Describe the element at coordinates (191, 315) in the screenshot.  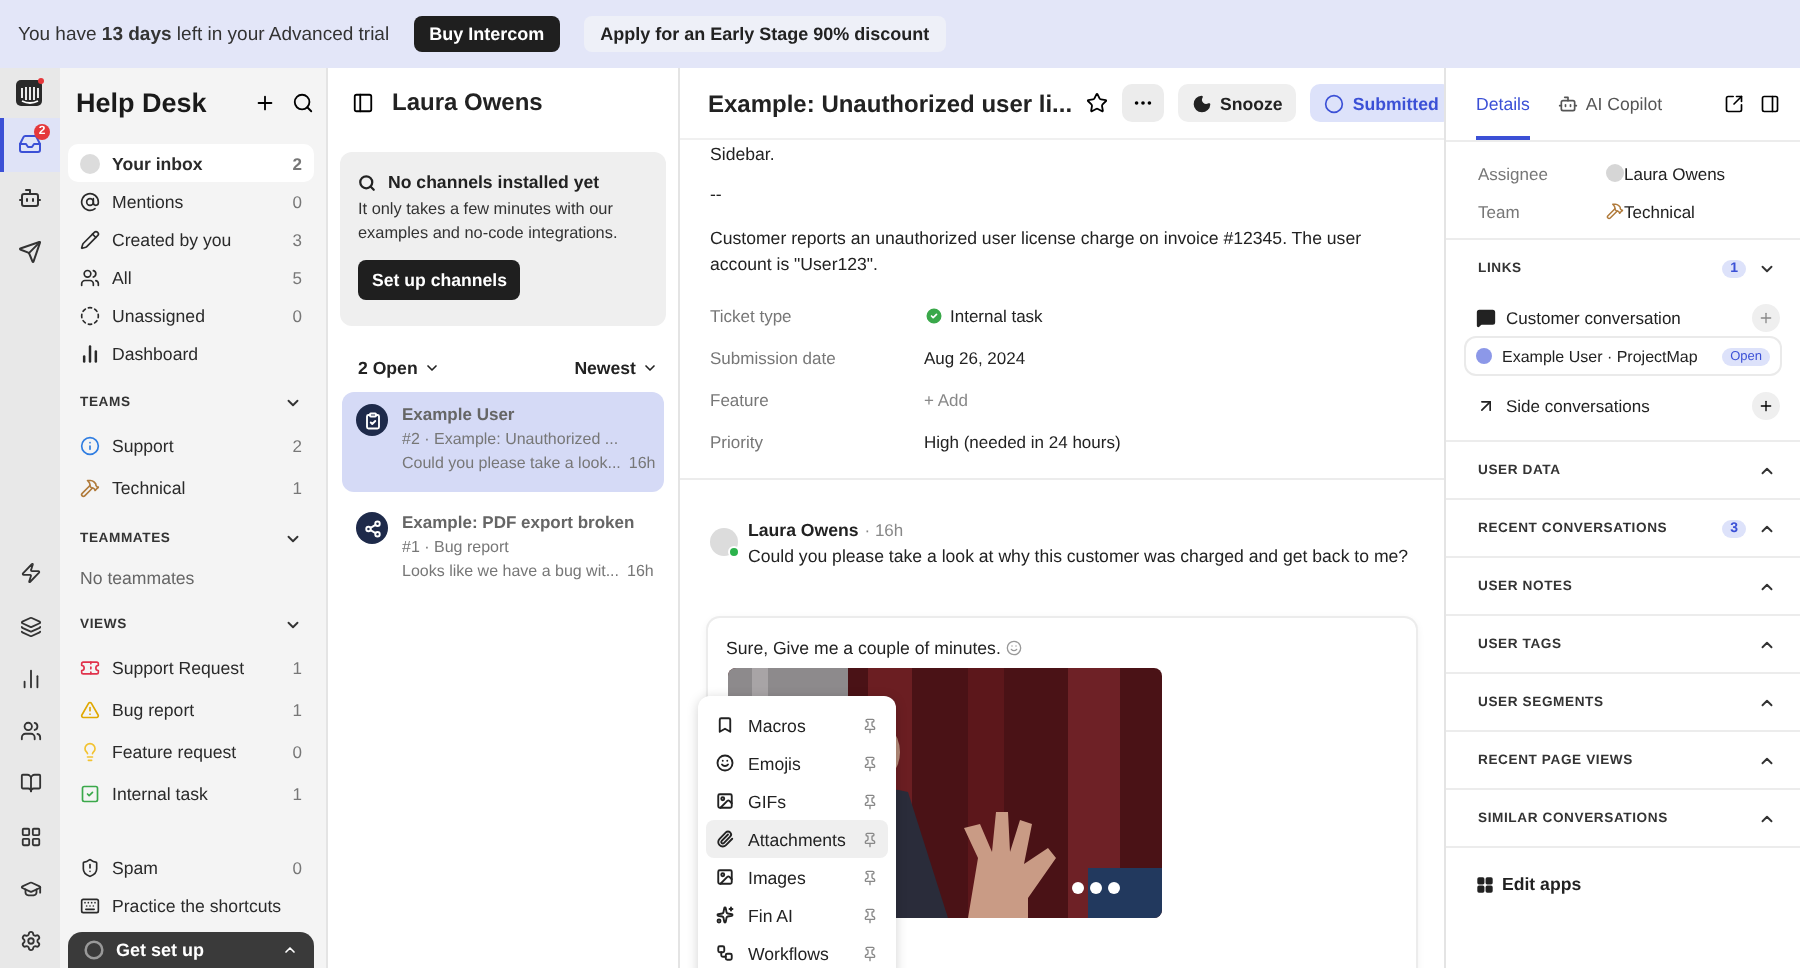
I see `nav-item: Unassigned 0` at that location.